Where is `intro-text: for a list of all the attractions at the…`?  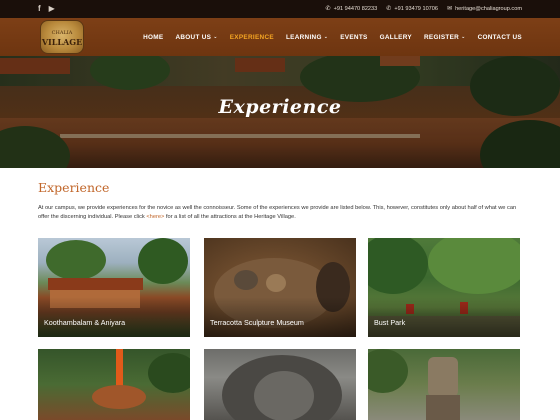 intro-text: for a list of all the attractions at the… is located at coordinates (230, 217).